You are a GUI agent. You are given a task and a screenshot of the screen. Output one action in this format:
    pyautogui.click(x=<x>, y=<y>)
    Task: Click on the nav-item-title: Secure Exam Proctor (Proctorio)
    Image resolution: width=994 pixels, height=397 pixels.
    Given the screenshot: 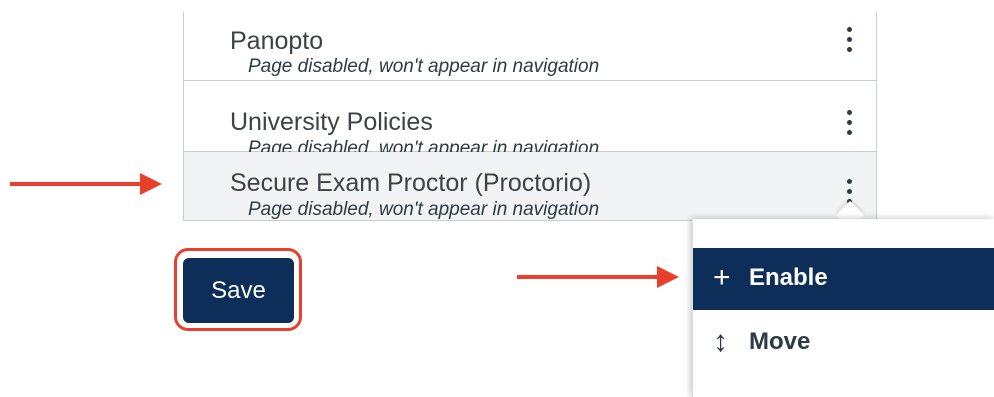 What is the action you would take?
    pyautogui.click(x=411, y=183)
    